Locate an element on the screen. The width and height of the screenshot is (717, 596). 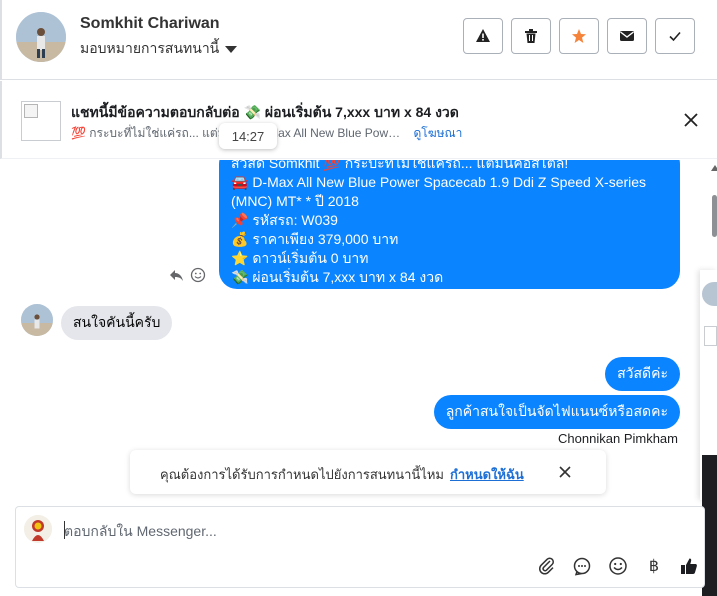
ad-message-line: 💰 ราคาเพียง 379,000 บาท is located at coordinates (315, 239).